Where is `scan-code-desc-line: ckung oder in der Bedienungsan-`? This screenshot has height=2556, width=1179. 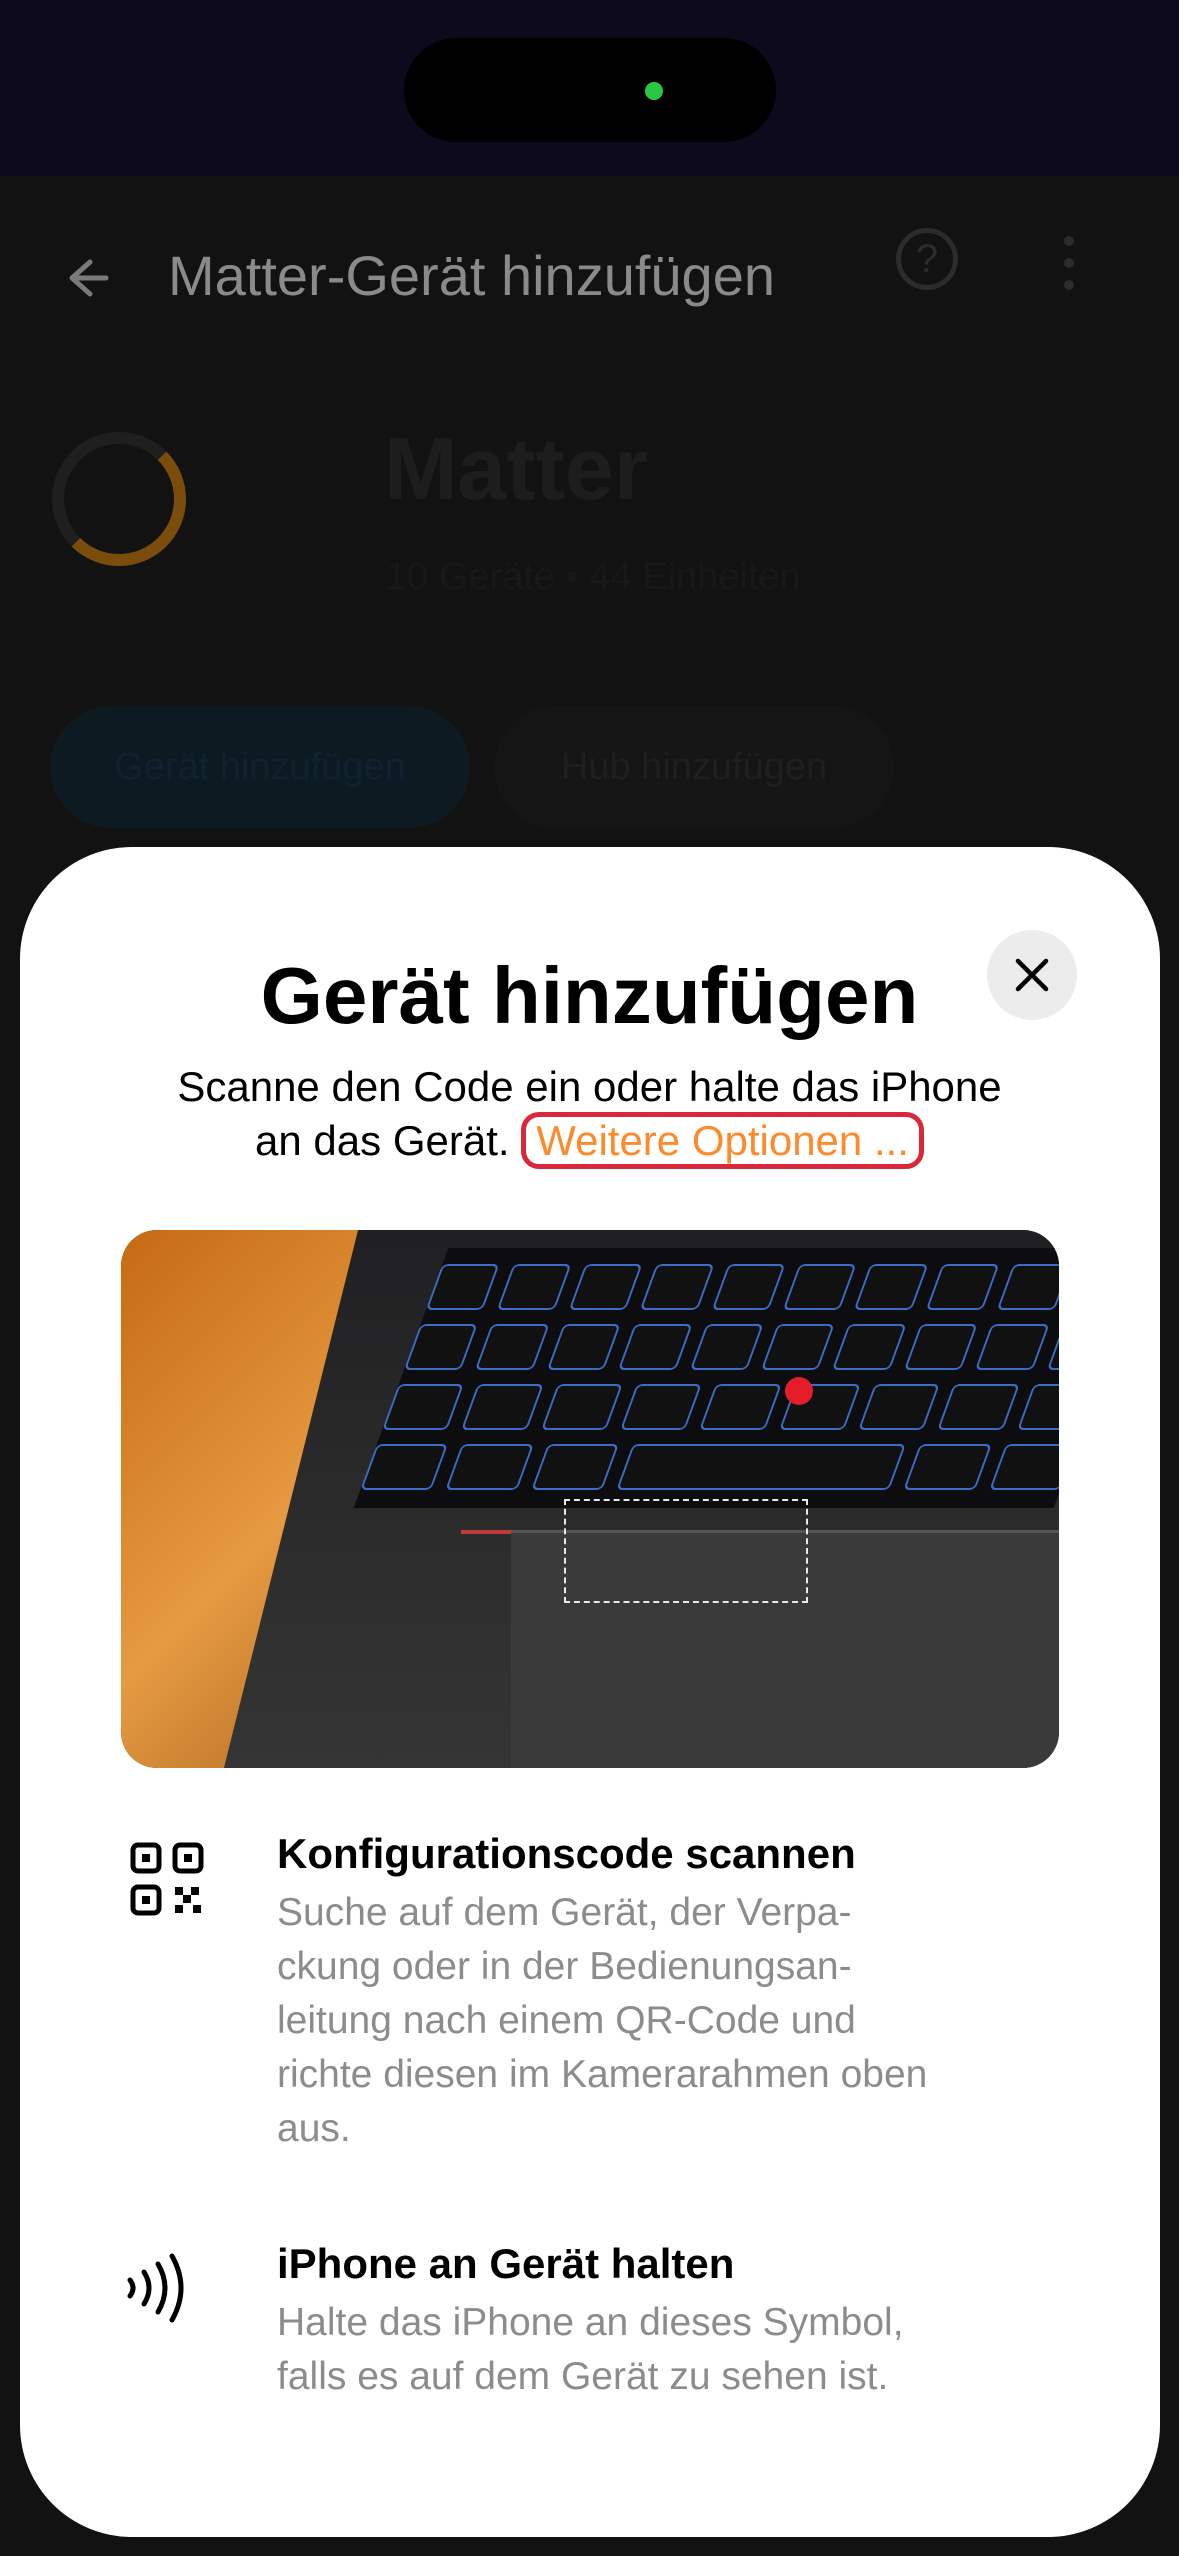
scan-code-desc-line: ckung oder in der Bedienungsan- is located at coordinates (564, 1966).